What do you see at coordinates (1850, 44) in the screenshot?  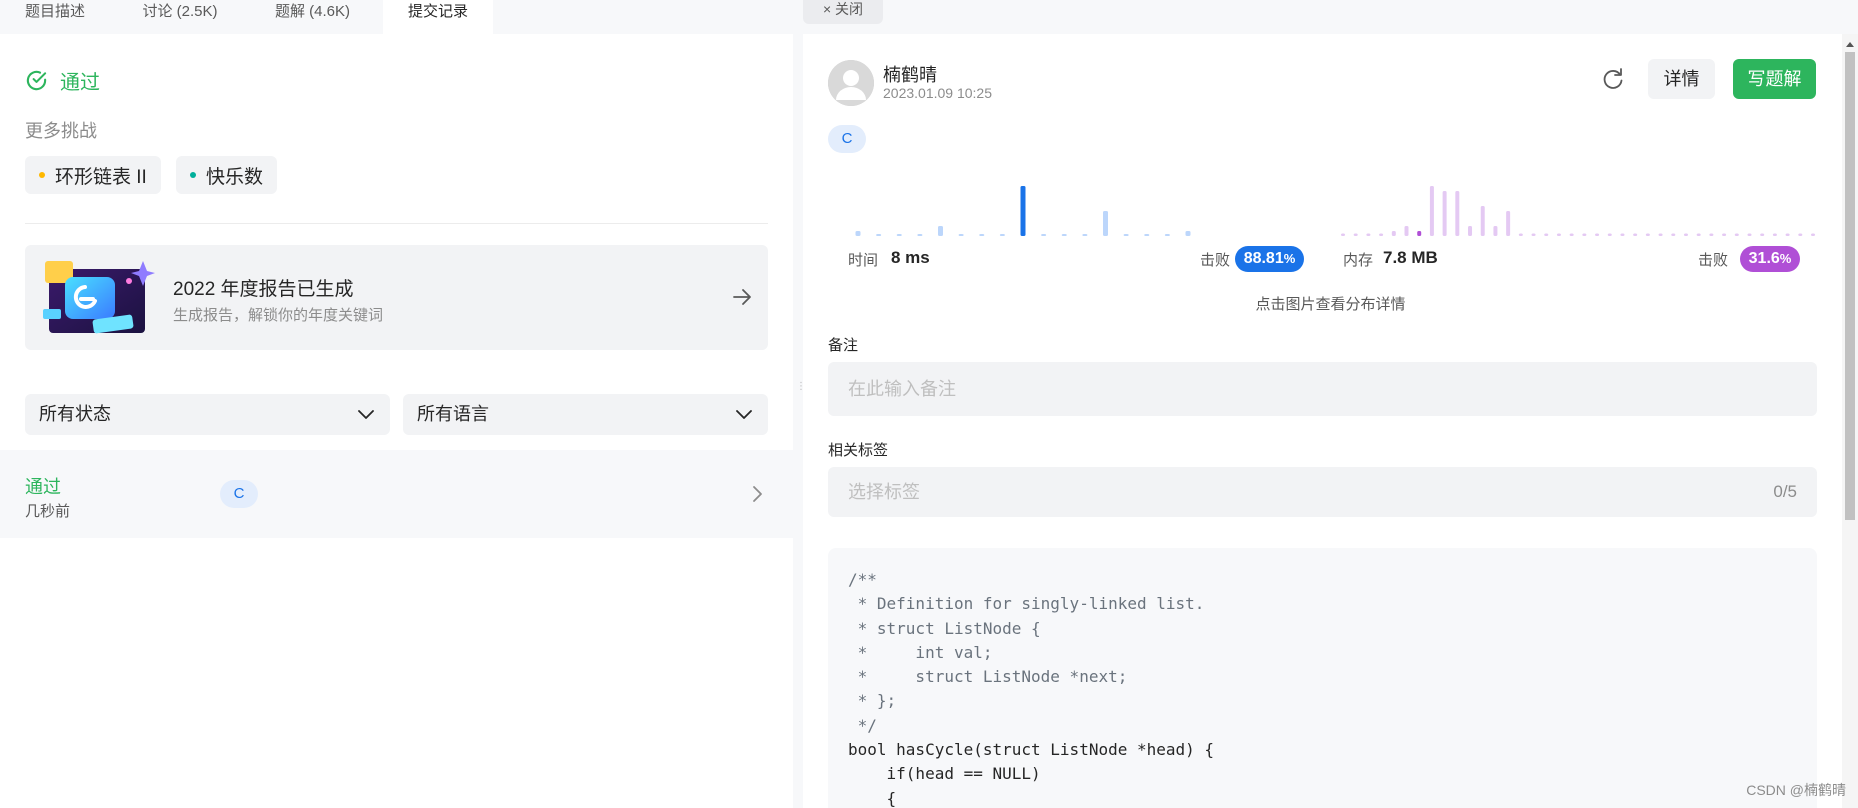 I see `scroll-up-arrow-icon` at bounding box center [1850, 44].